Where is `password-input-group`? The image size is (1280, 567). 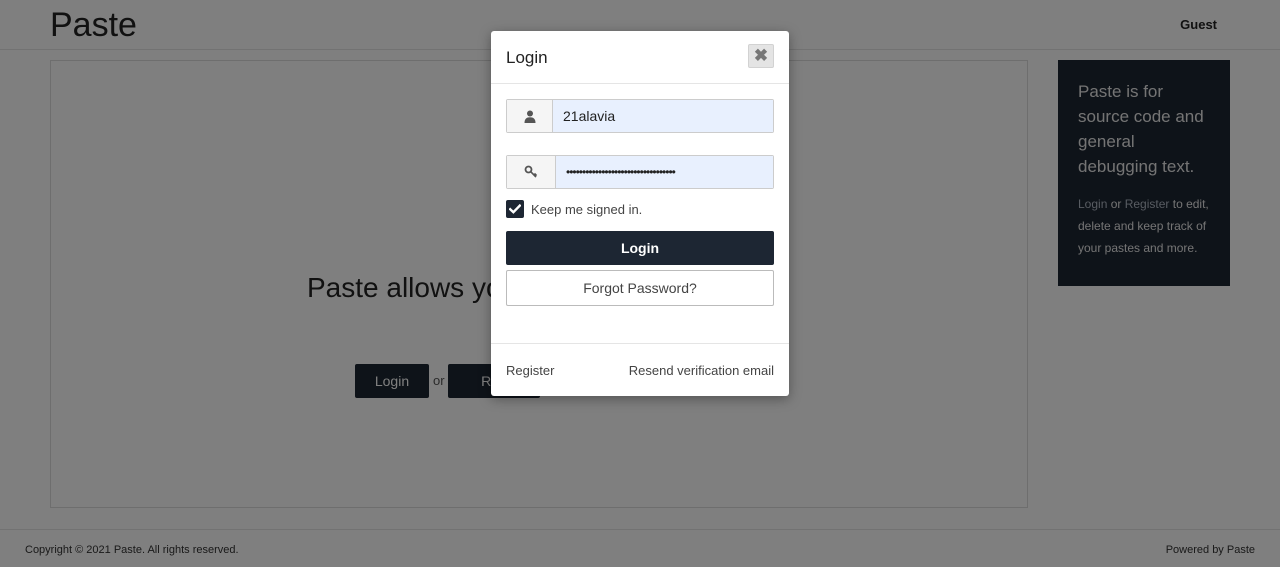
password-input-group is located at coordinates (640, 172).